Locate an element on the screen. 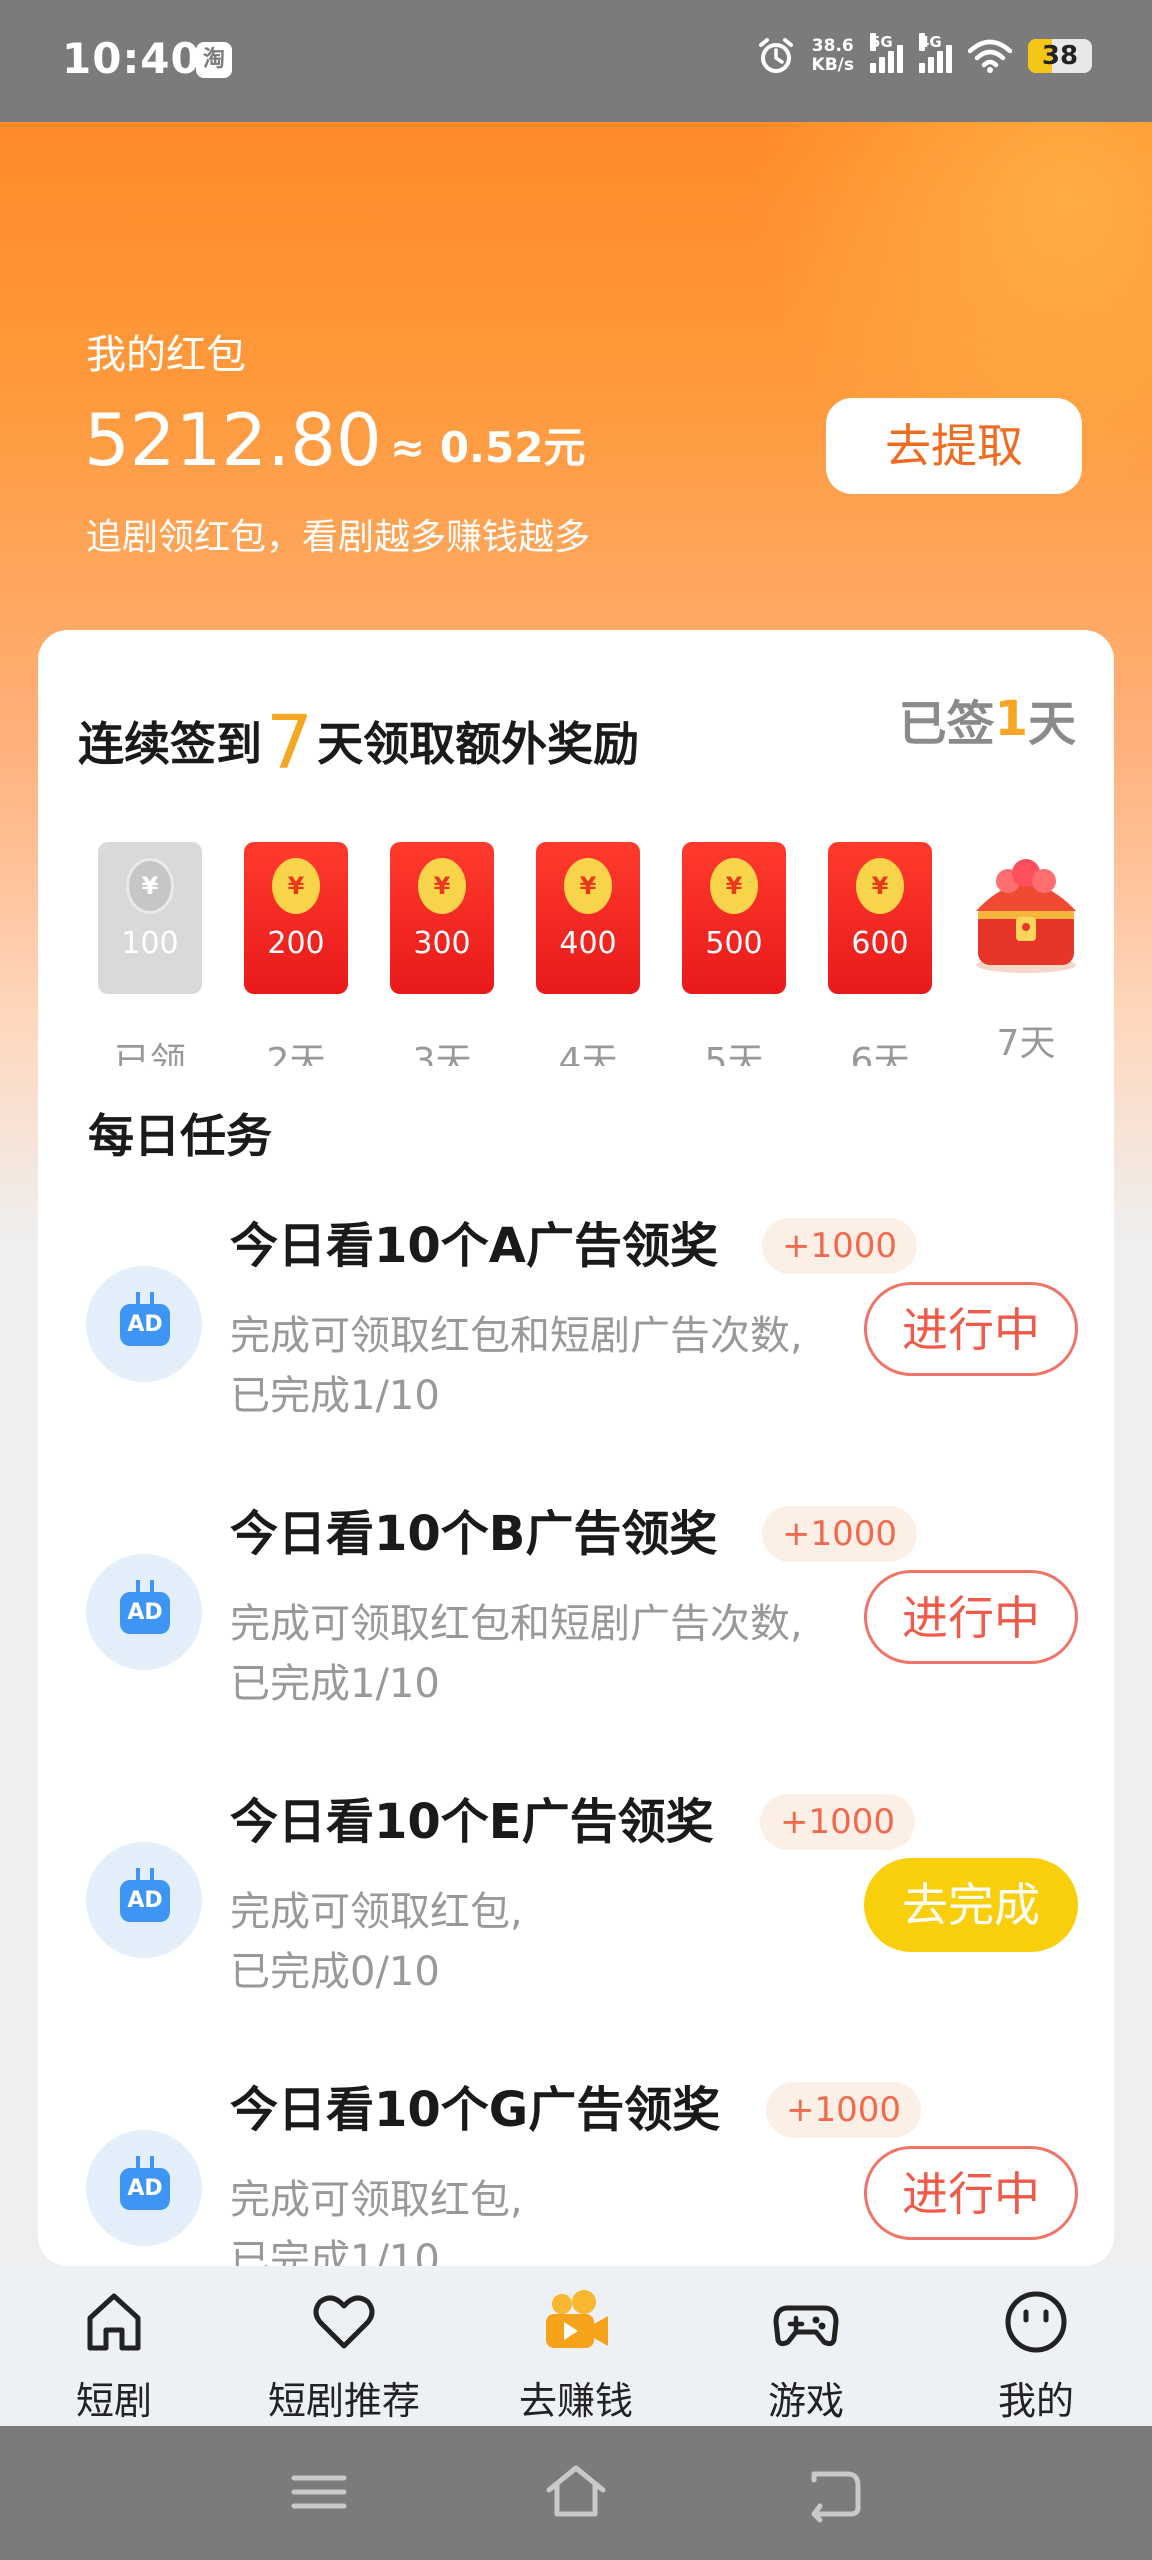 The height and width of the screenshot is (2560, 1152). signal-4g-icon: 4G is located at coordinates (935, 53).